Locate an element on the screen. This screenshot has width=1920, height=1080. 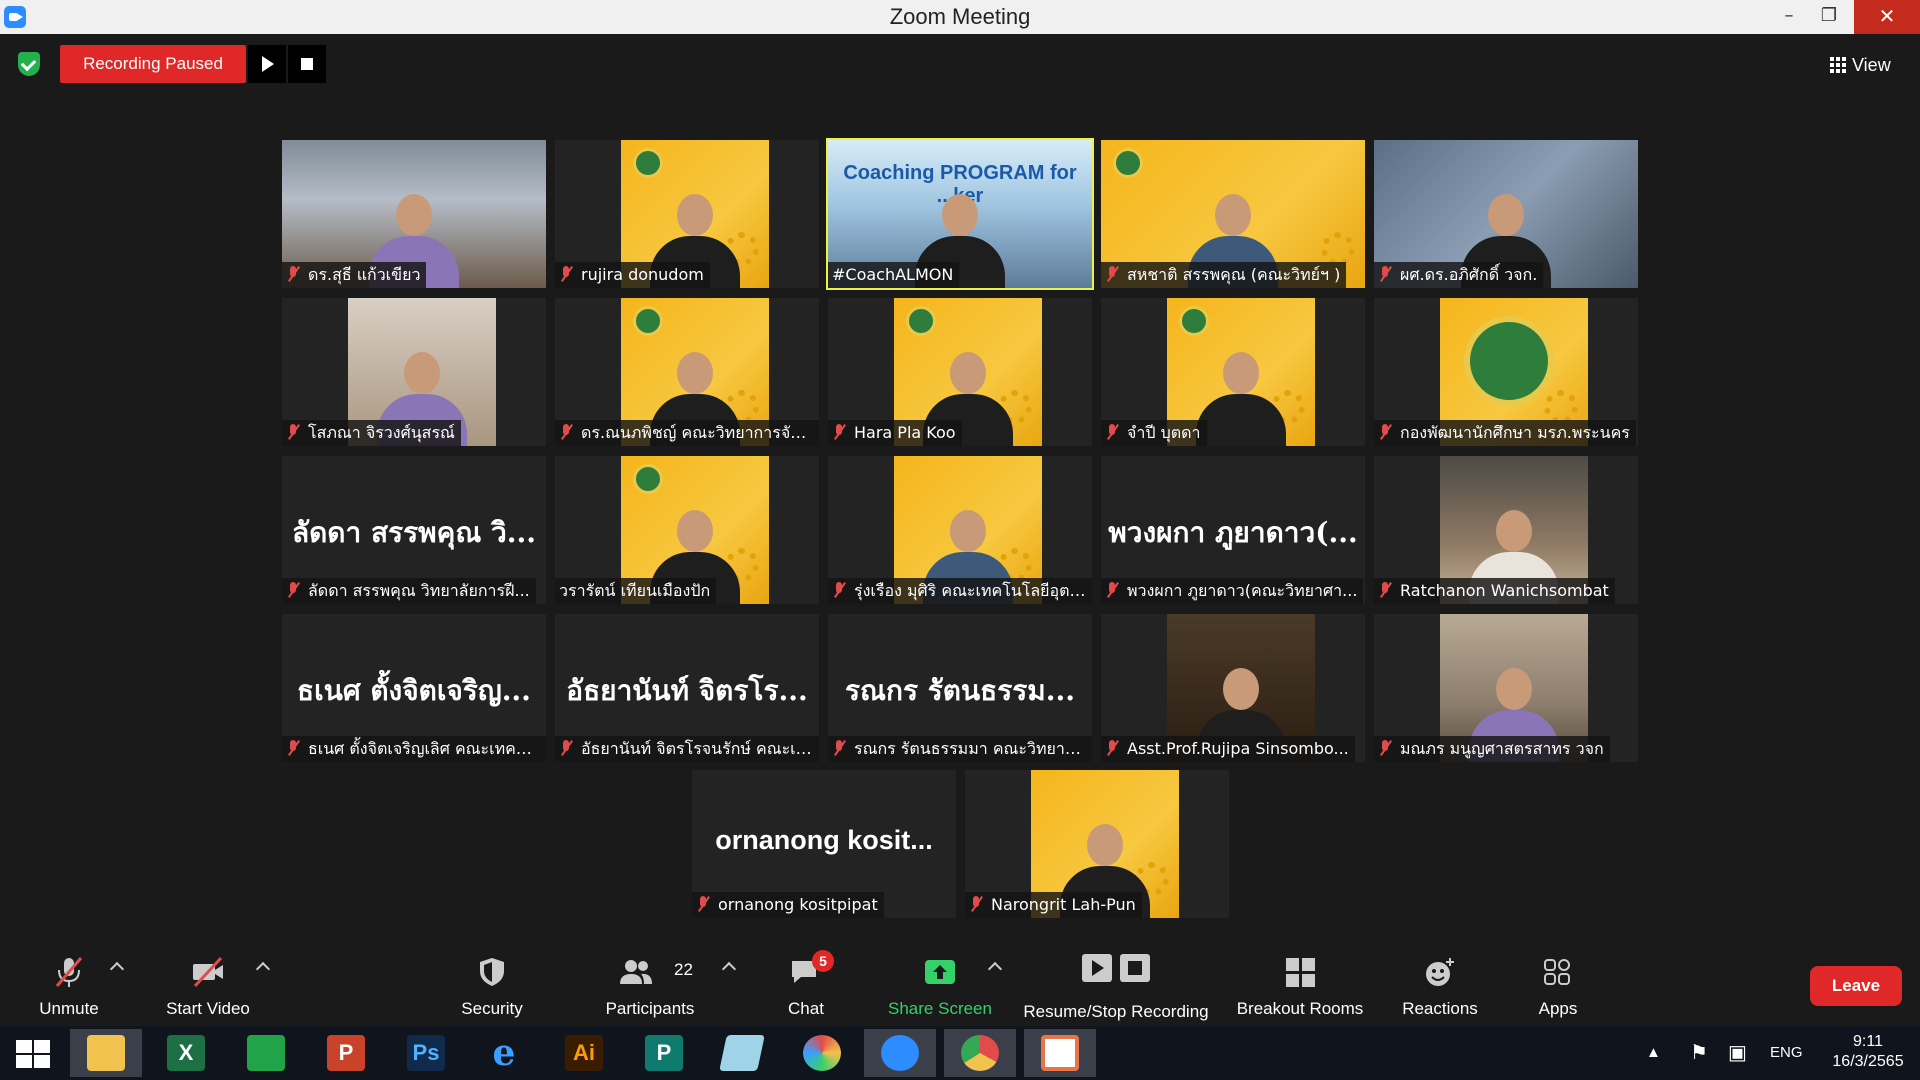
stop-recording-button is located at coordinates (307, 64).